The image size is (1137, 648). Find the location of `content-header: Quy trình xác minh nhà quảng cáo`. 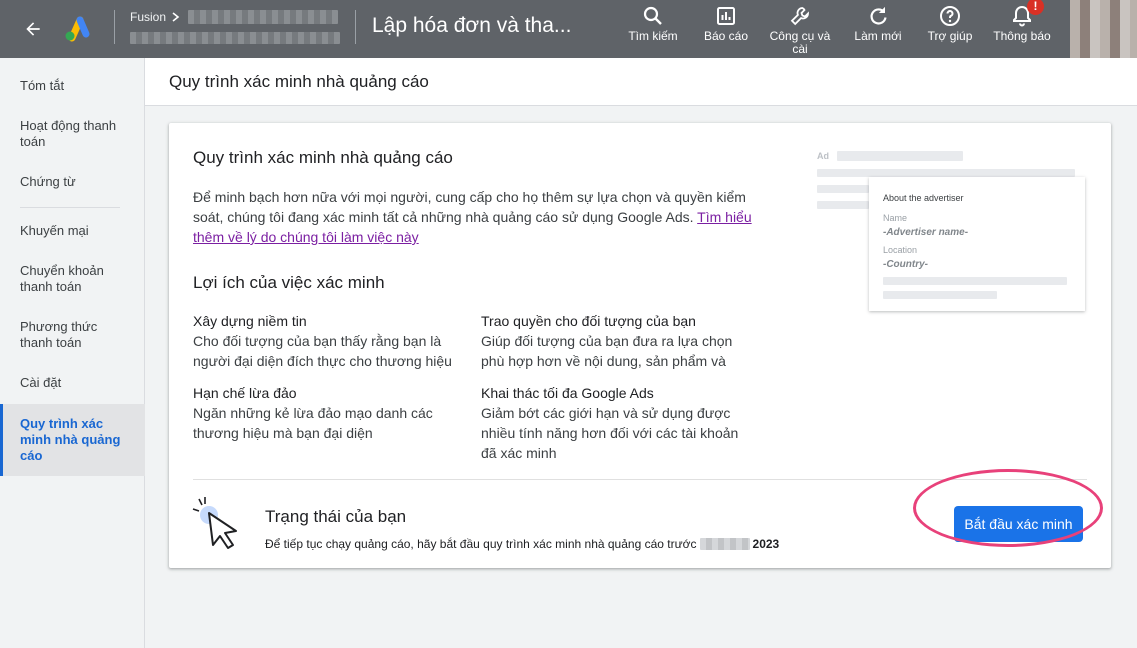

content-header: Quy trình xác minh nhà quảng cáo is located at coordinates (641, 82).